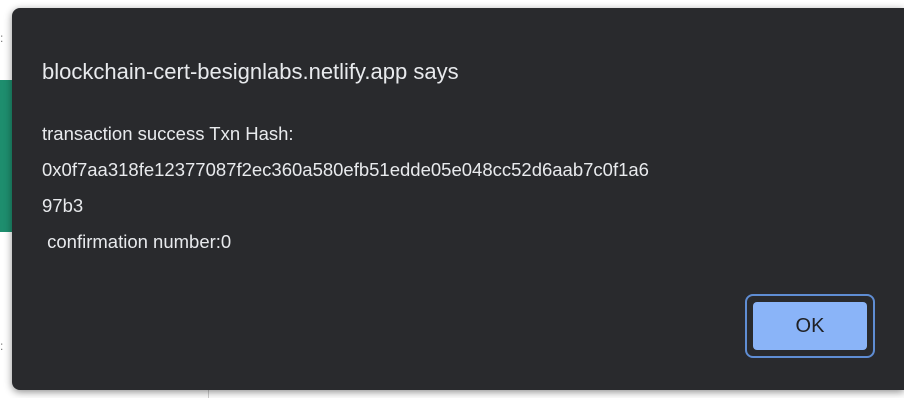 This screenshot has width=904, height=398. I want to click on message-line-confirmation: confirmation number:0, so click(137, 241).